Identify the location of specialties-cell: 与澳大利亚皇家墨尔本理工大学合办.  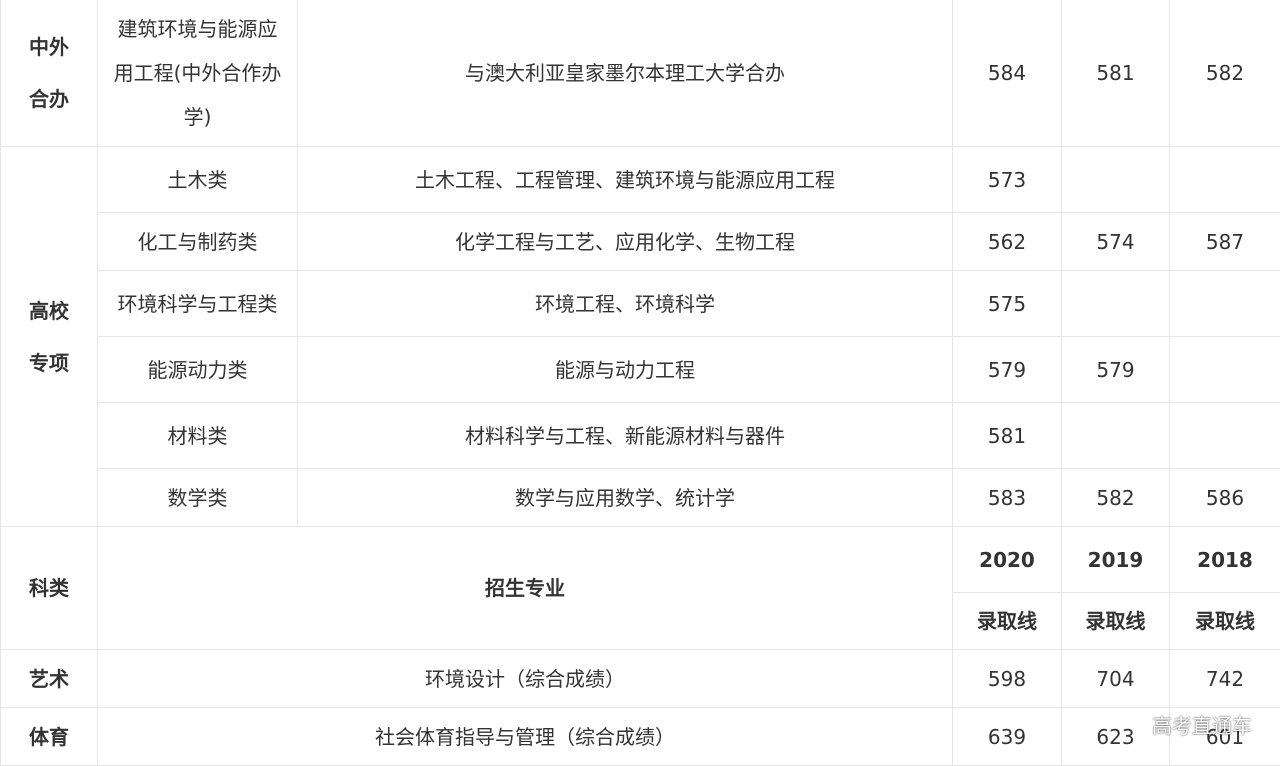
(625, 73).